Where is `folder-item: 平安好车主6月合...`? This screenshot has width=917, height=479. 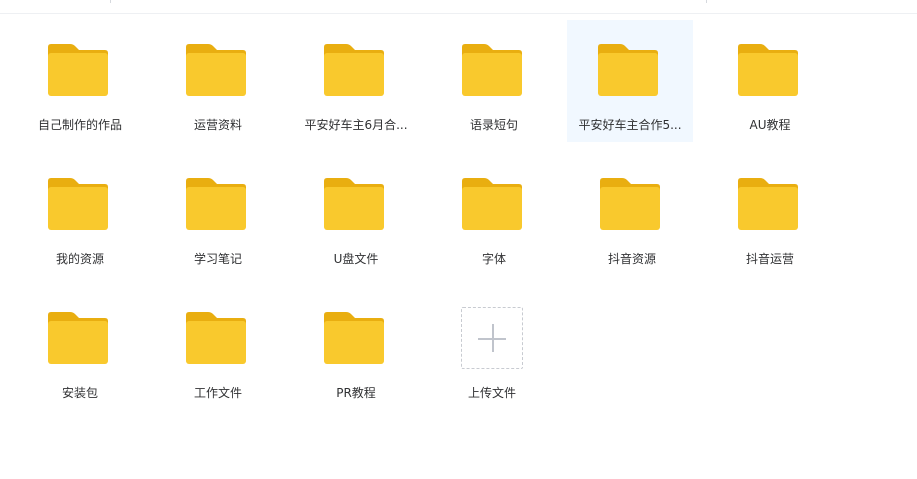 folder-item: 平安好车主6月合... is located at coordinates (356, 81).